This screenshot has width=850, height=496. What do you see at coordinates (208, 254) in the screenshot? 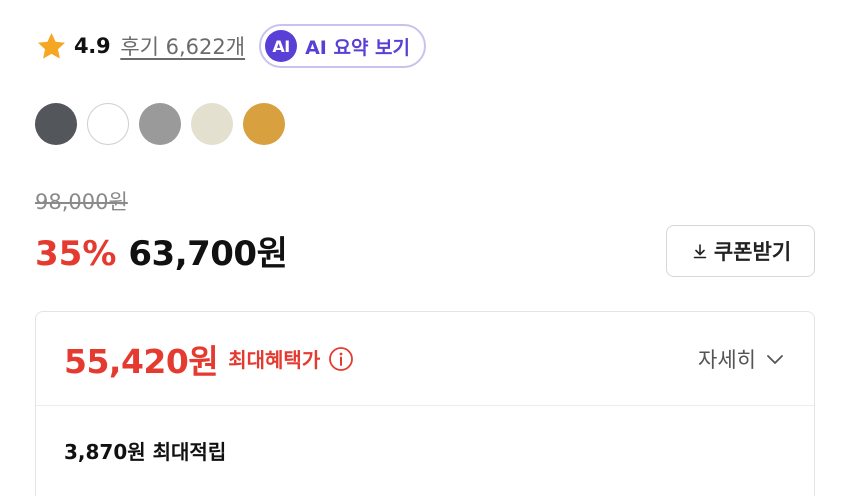
I see `sale-price: 63,700원` at bounding box center [208, 254].